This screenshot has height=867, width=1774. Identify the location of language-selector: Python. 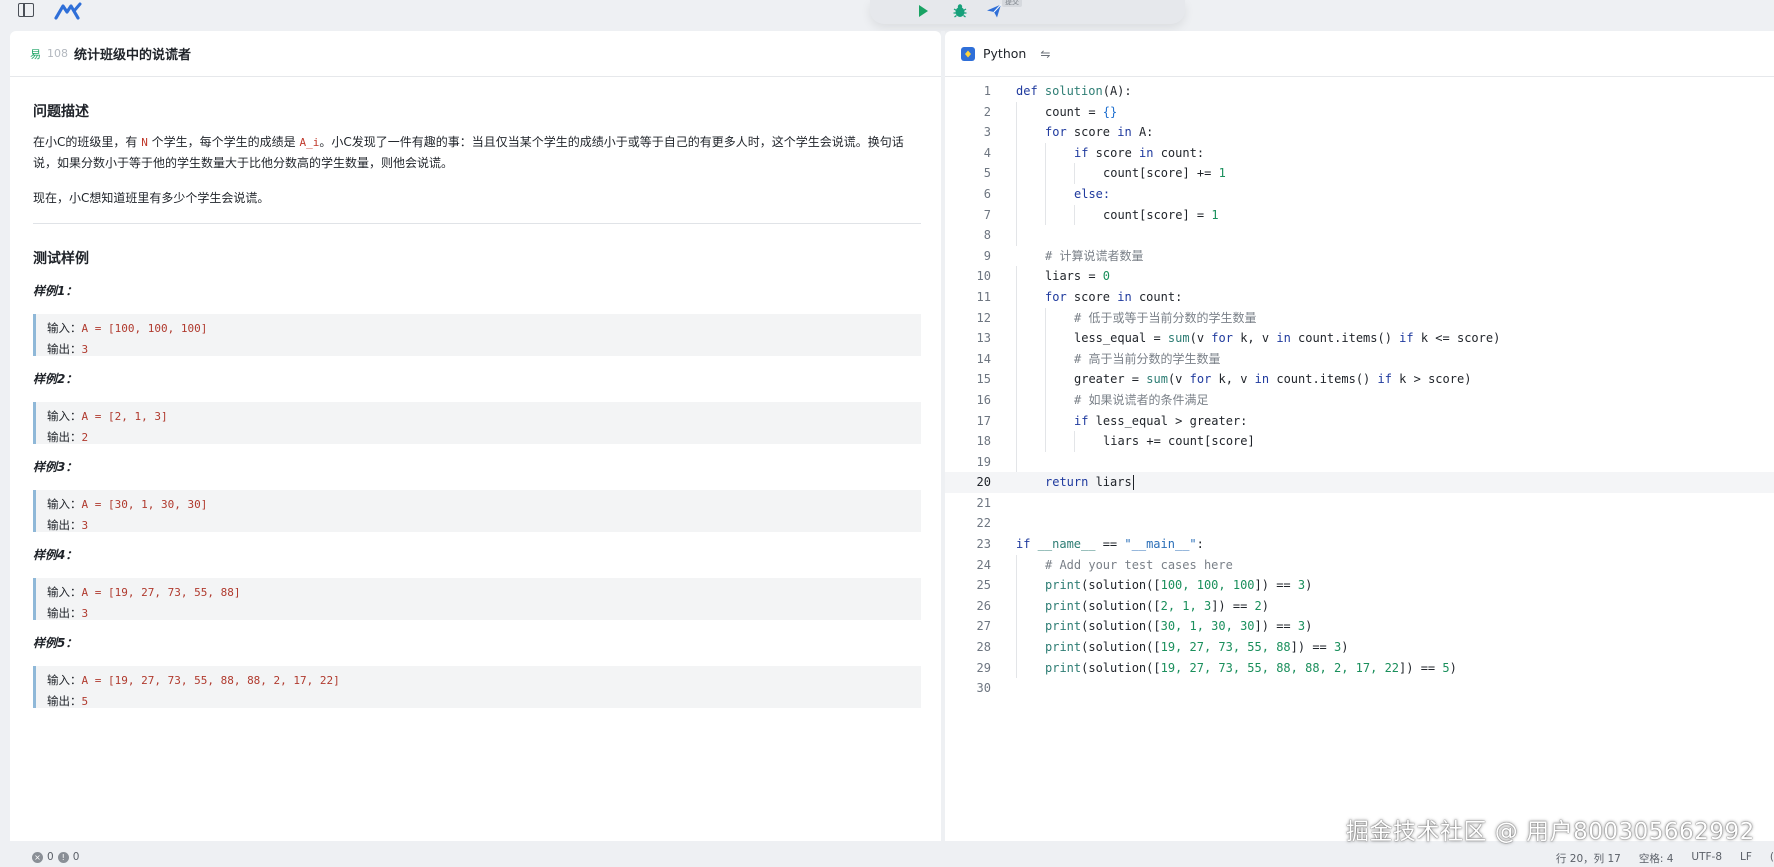
(1004, 53).